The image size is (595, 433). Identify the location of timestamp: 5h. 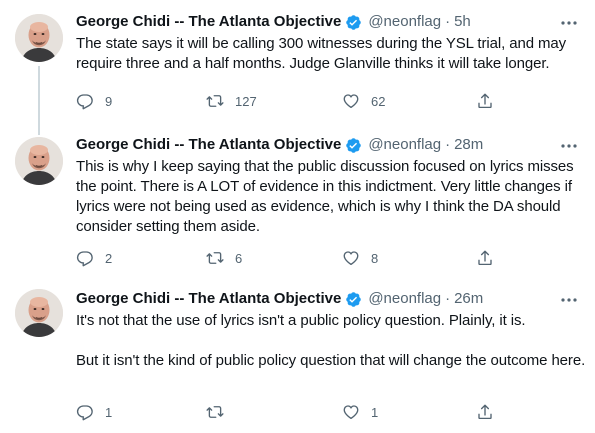
(462, 22).